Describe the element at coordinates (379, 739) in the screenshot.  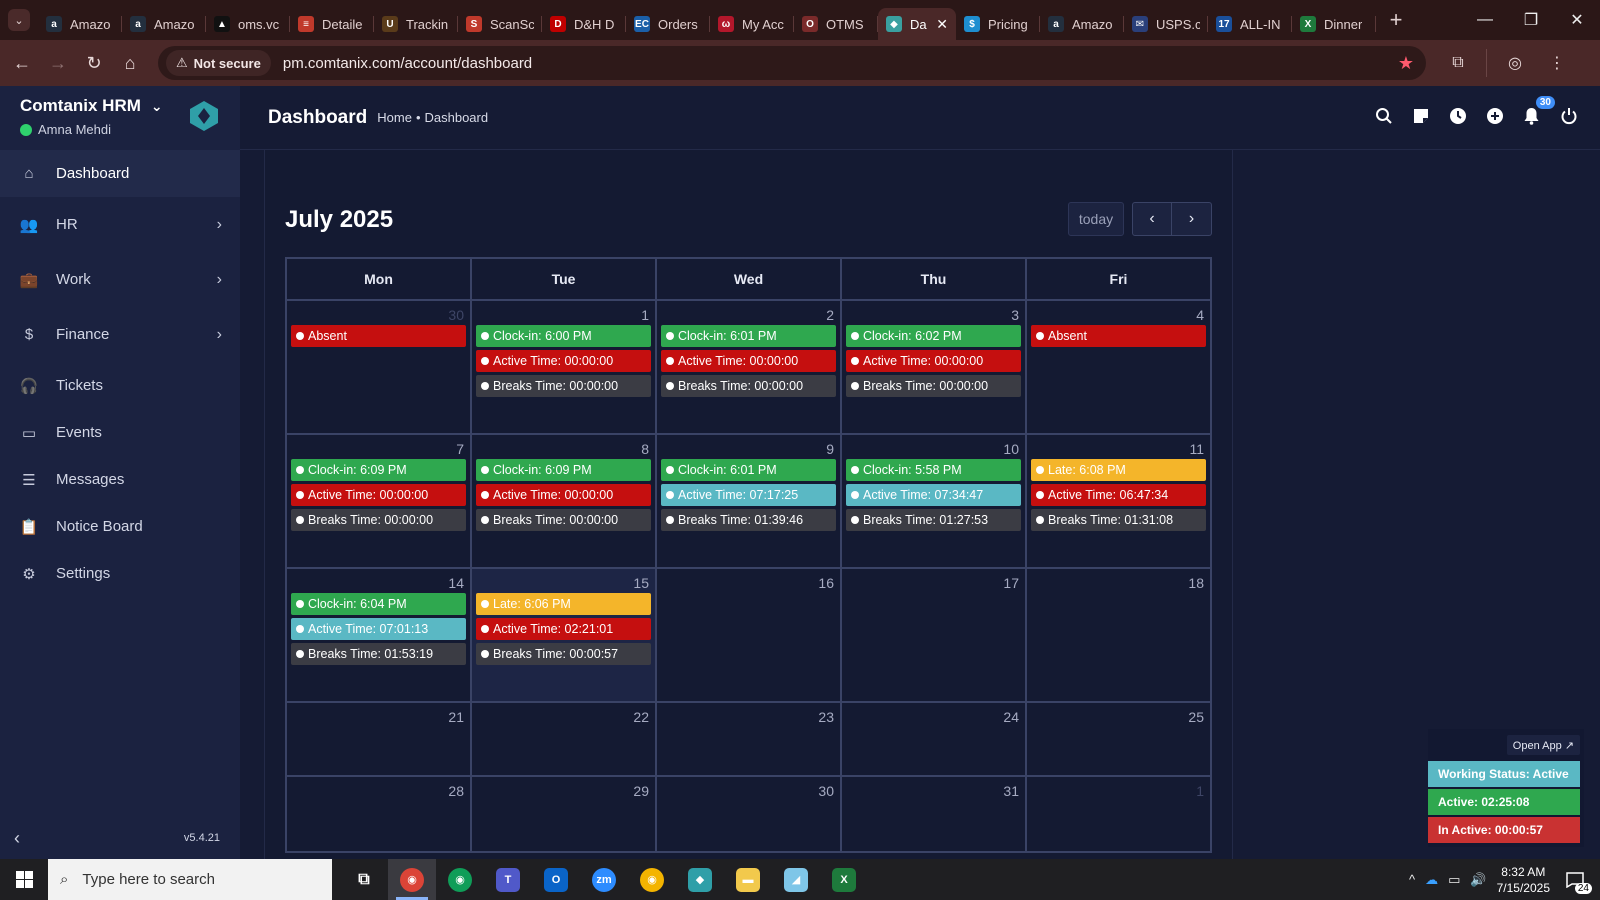
I see `calendar-day-cell: 21` at that location.